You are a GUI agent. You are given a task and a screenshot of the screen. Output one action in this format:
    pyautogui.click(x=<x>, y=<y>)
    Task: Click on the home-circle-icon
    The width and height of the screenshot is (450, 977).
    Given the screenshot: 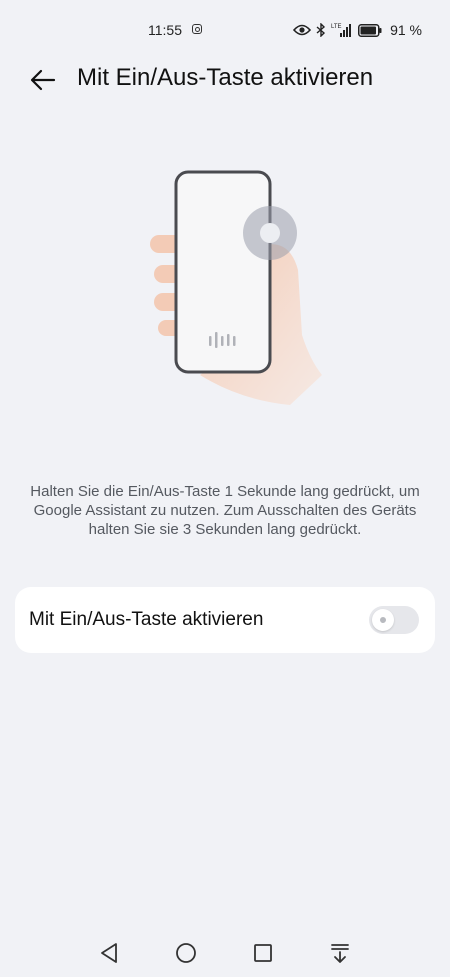 What is the action you would take?
    pyautogui.click(x=186, y=953)
    